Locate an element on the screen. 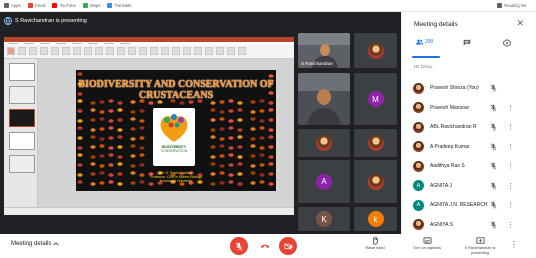 The width and height of the screenshot is (536, 258). more-options-button: ⋮ is located at coordinates (514, 244).